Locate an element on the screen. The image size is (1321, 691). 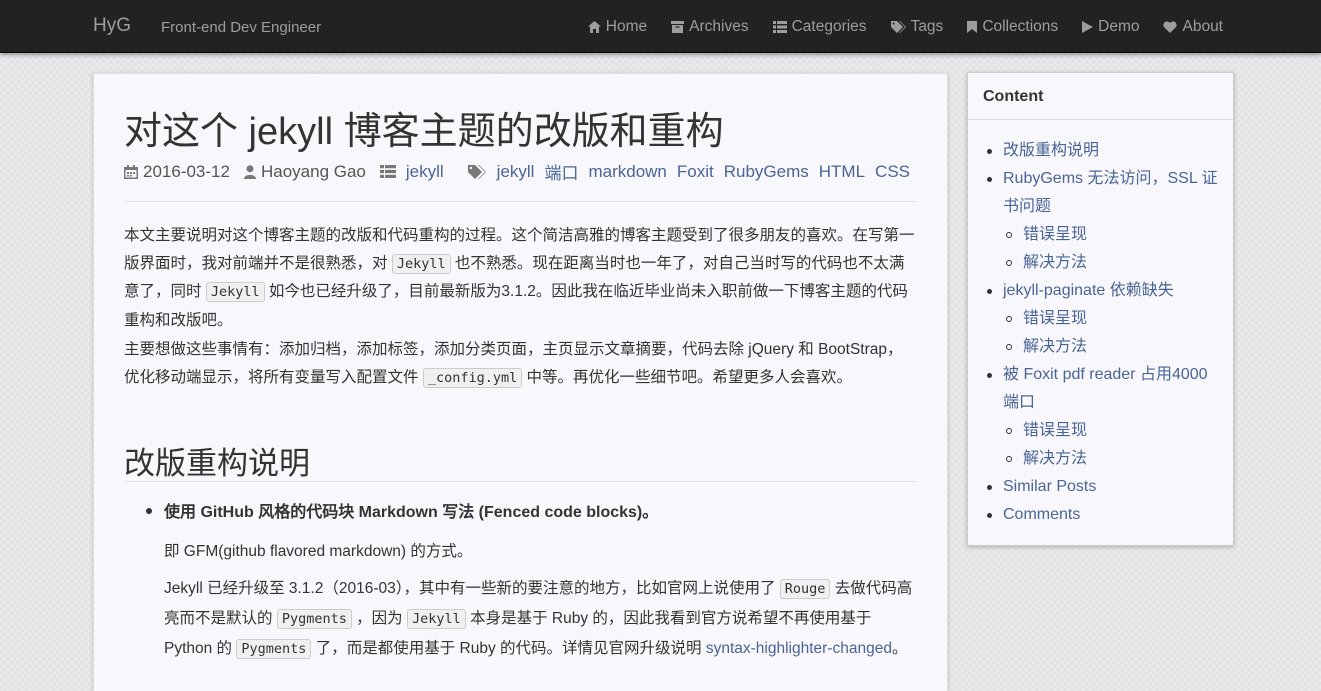
post-author-text: Haoyang Gao is located at coordinates (313, 171).